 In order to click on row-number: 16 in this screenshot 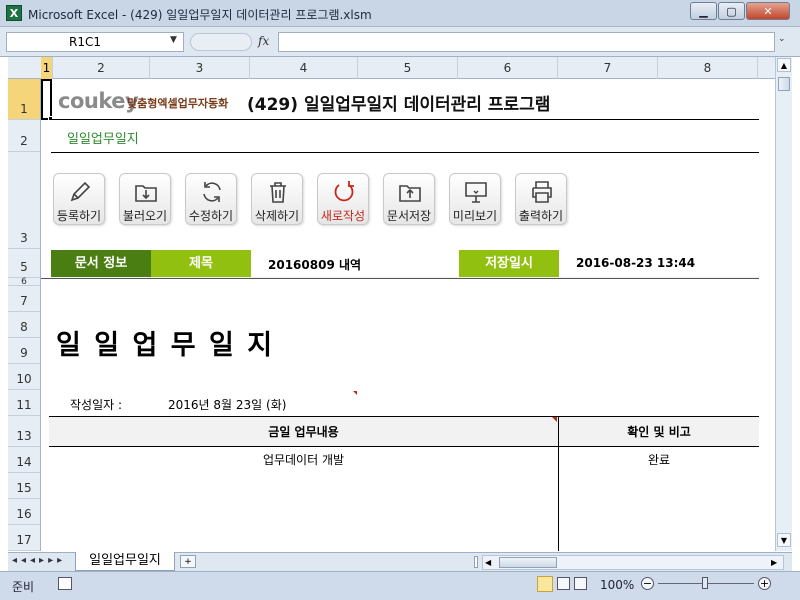, I will do `click(24, 514)`.